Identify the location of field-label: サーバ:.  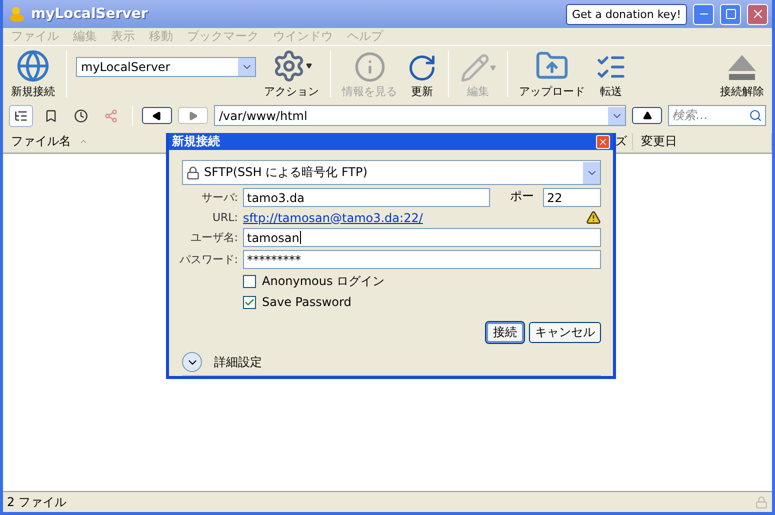
(219, 197).